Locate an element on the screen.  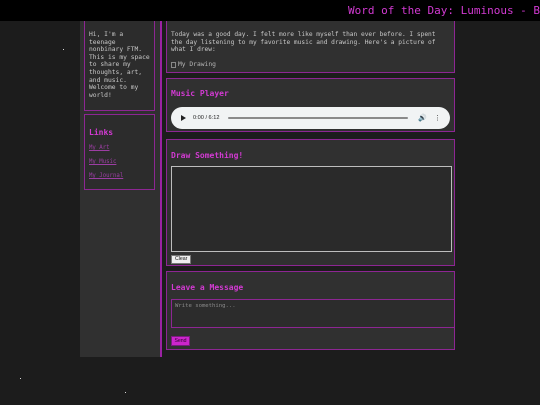
links-box: Links My Art My Music My Journal is located at coordinates (119, 152).